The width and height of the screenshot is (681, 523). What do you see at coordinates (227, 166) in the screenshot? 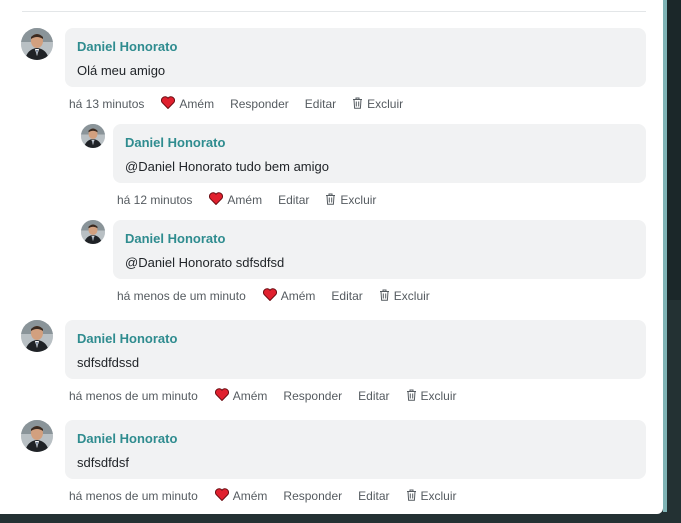
I see `reply-text: @Daniel Honorato tudo bem amigo` at bounding box center [227, 166].